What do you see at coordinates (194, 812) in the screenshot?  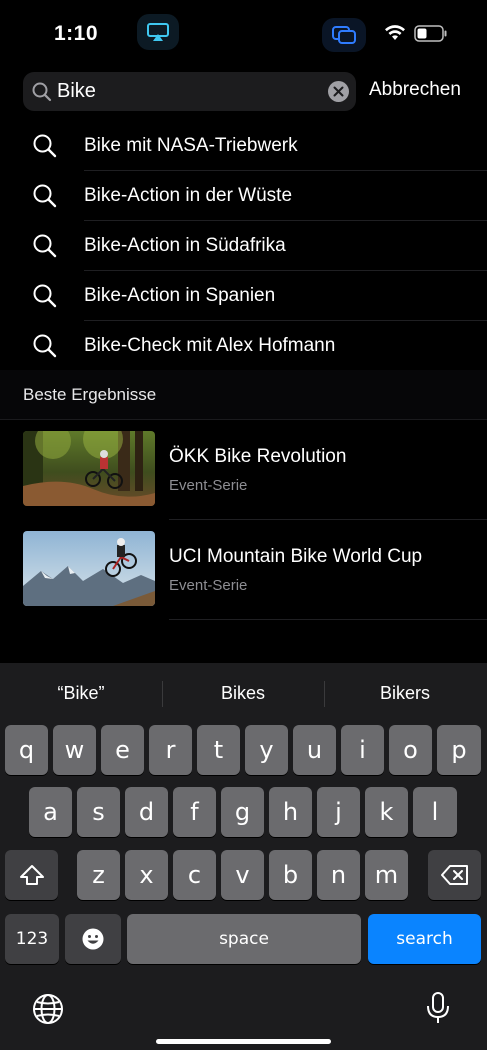 I see `key-f: f` at bounding box center [194, 812].